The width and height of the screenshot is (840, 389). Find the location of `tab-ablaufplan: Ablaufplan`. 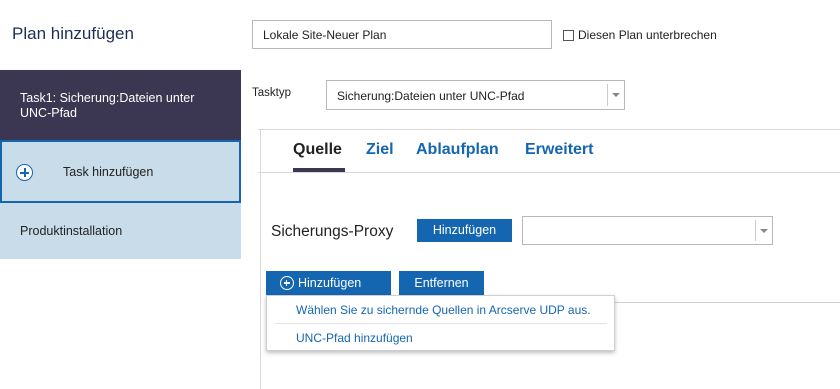

tab-ablaufplan: Ablaufplan is located at coordinates (457, 150).